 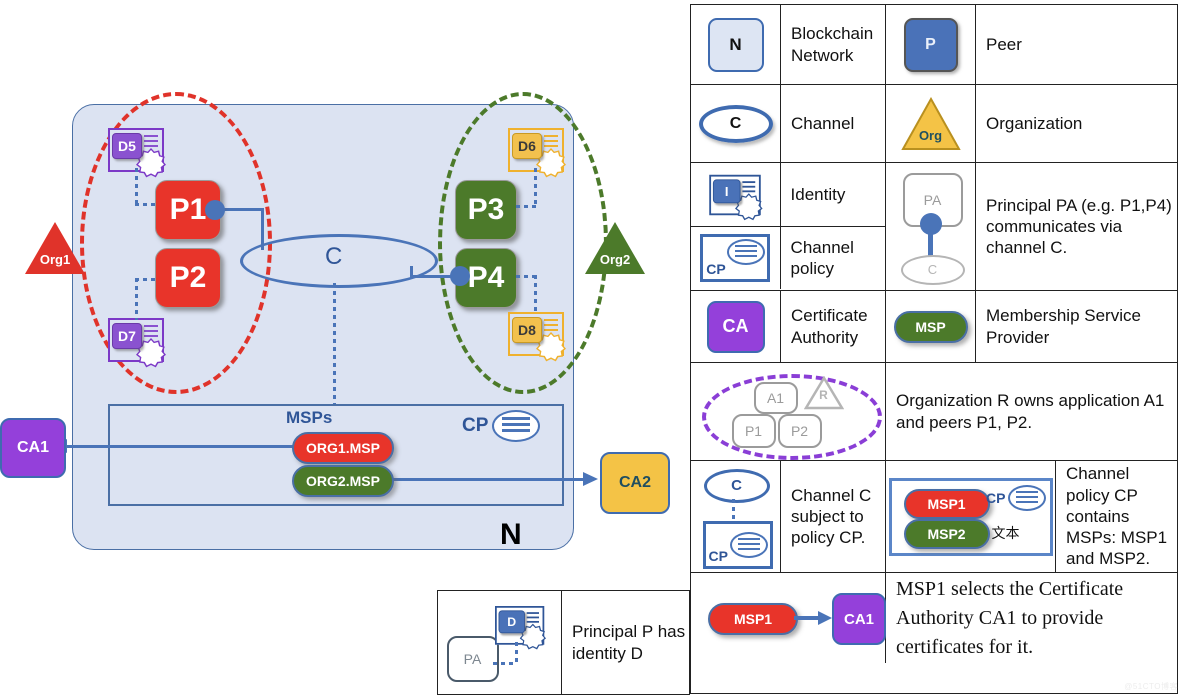 What do you see at coordinates (501, 426) in the screenshot?
I see `channel-policy-icon-main: CP` at bounding box center [501, 426].